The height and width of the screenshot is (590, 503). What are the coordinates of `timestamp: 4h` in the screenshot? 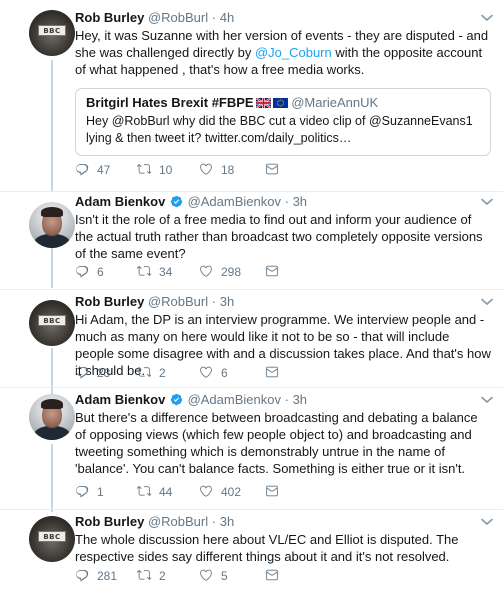 It's located at (227, 17).